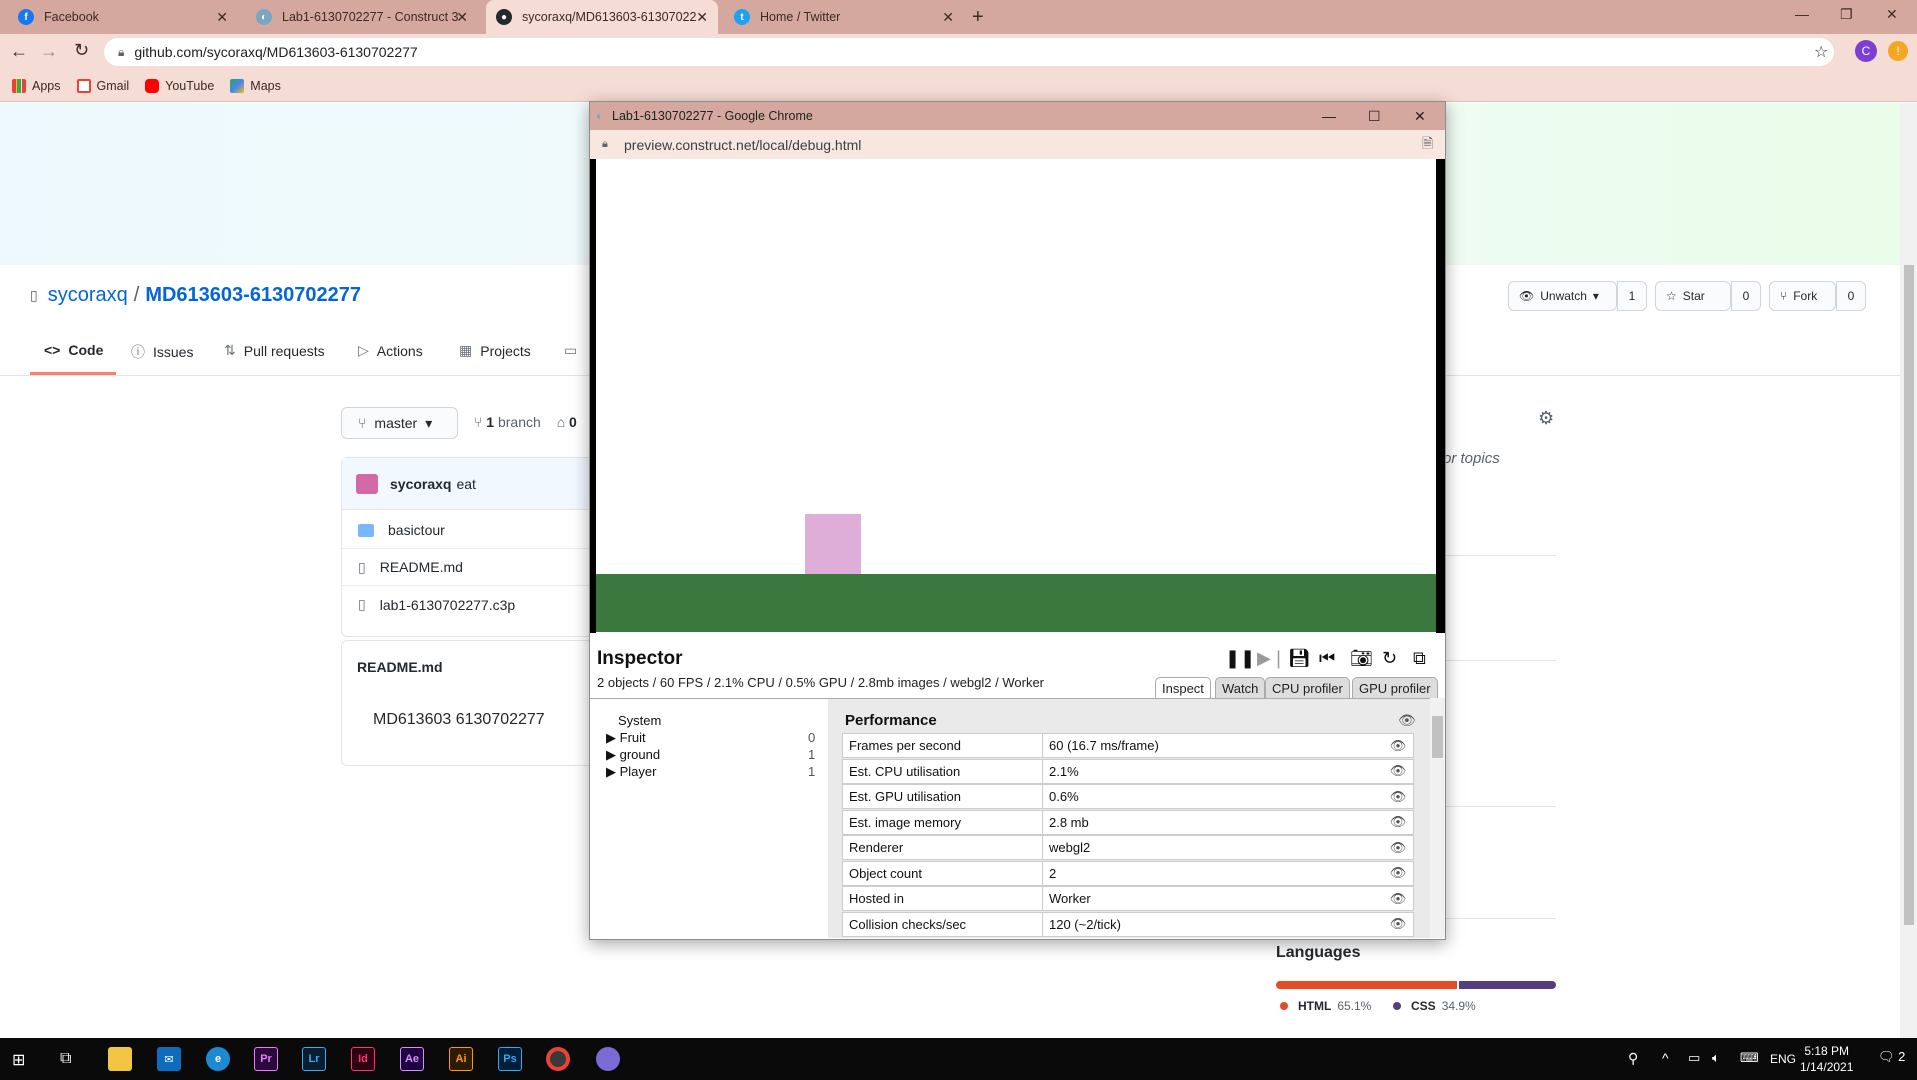 Image resolution: width=1917 pixels, height=1080 pixels. What do you see at coordinates (362, 17) in the screenshot?
I see `tab-construct: ◐ Lab1-6130702277 - Construct 3 ✕` at bounding box center [362, 17].